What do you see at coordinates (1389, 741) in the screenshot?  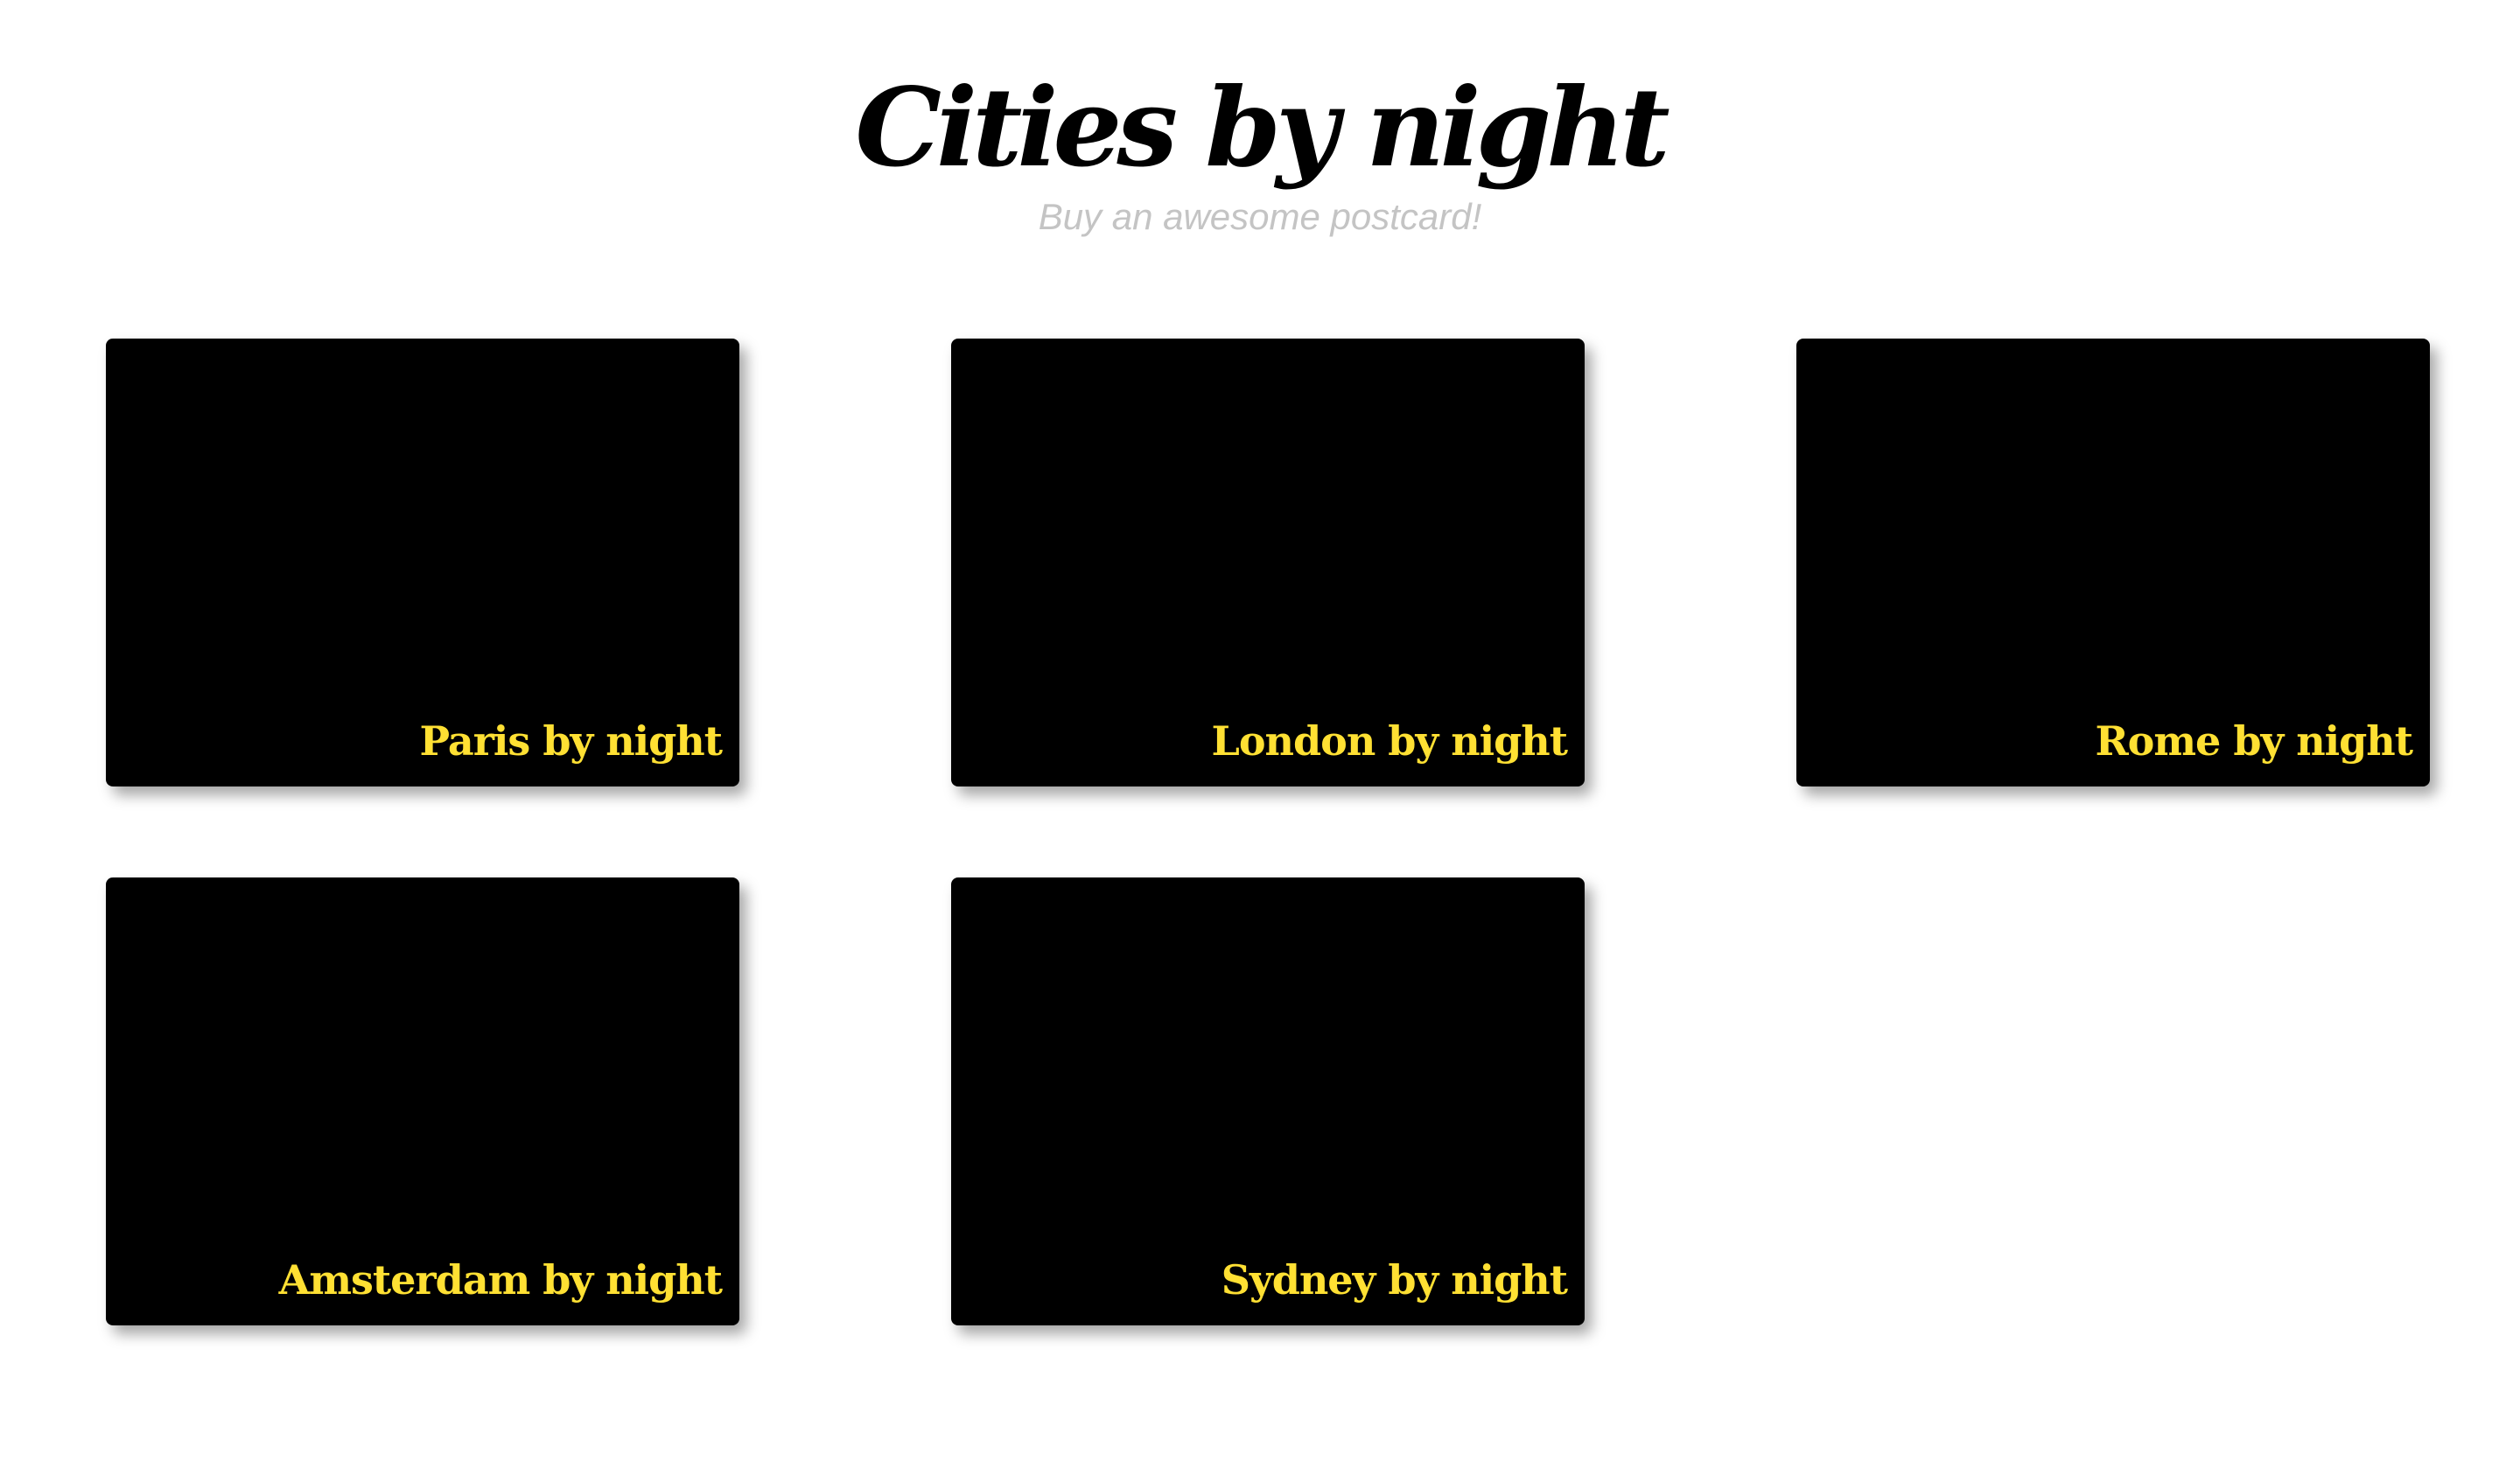 I see `postcard-caption: London by night` at bounding box center [1389, 741].